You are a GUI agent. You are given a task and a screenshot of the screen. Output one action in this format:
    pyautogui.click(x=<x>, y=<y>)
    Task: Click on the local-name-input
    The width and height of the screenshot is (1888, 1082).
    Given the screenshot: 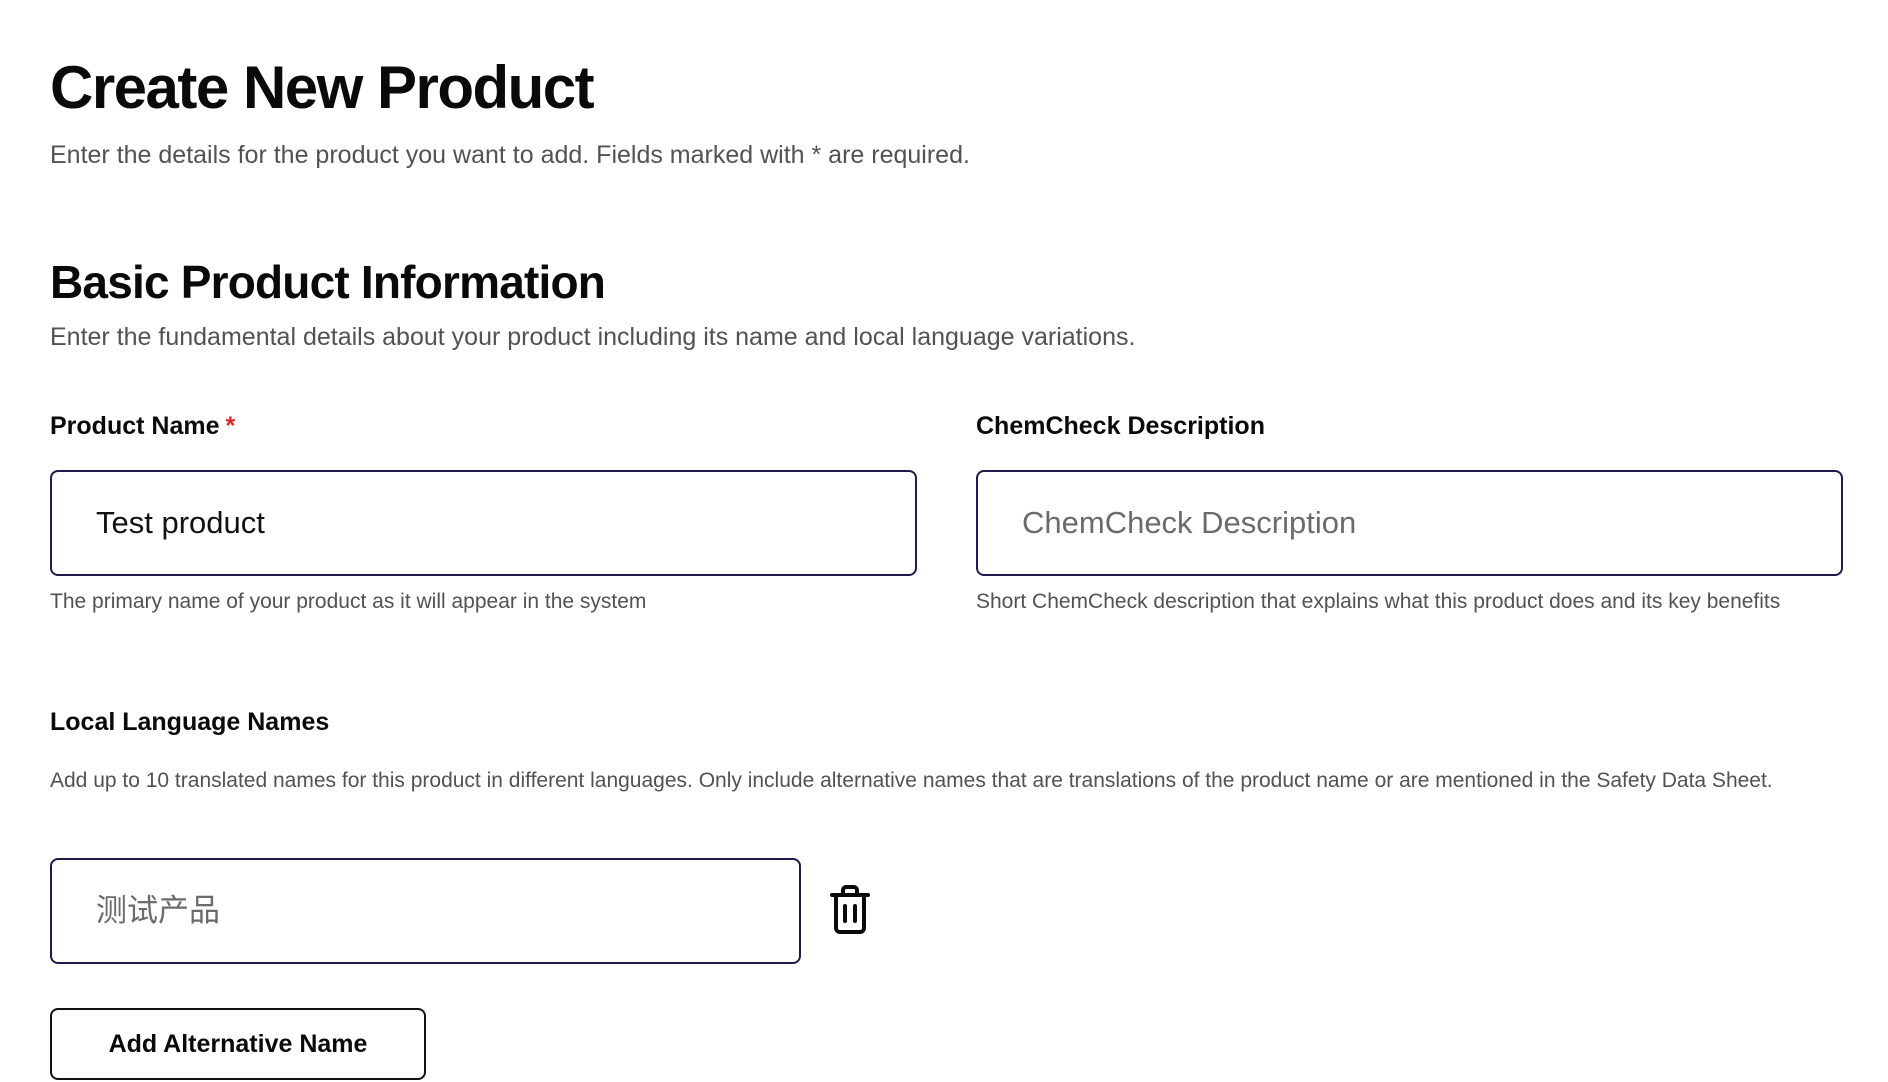 What is the action you would take?
    pyautogui.click(x=425, y=911)
    